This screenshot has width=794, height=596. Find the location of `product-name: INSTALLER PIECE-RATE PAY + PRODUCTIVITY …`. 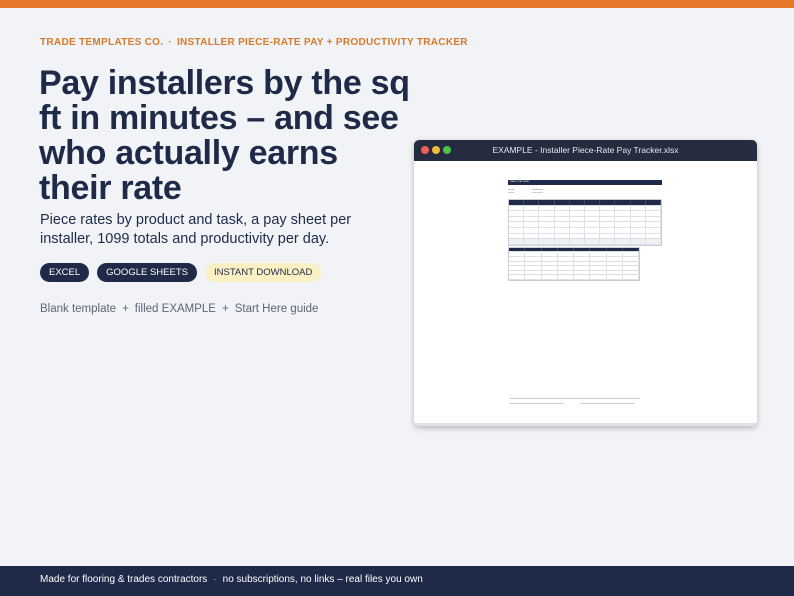

product-name: INSTALLER PIECE-RATE PAY + PRODUCTIVITY … is located at coordinates (322, 42).